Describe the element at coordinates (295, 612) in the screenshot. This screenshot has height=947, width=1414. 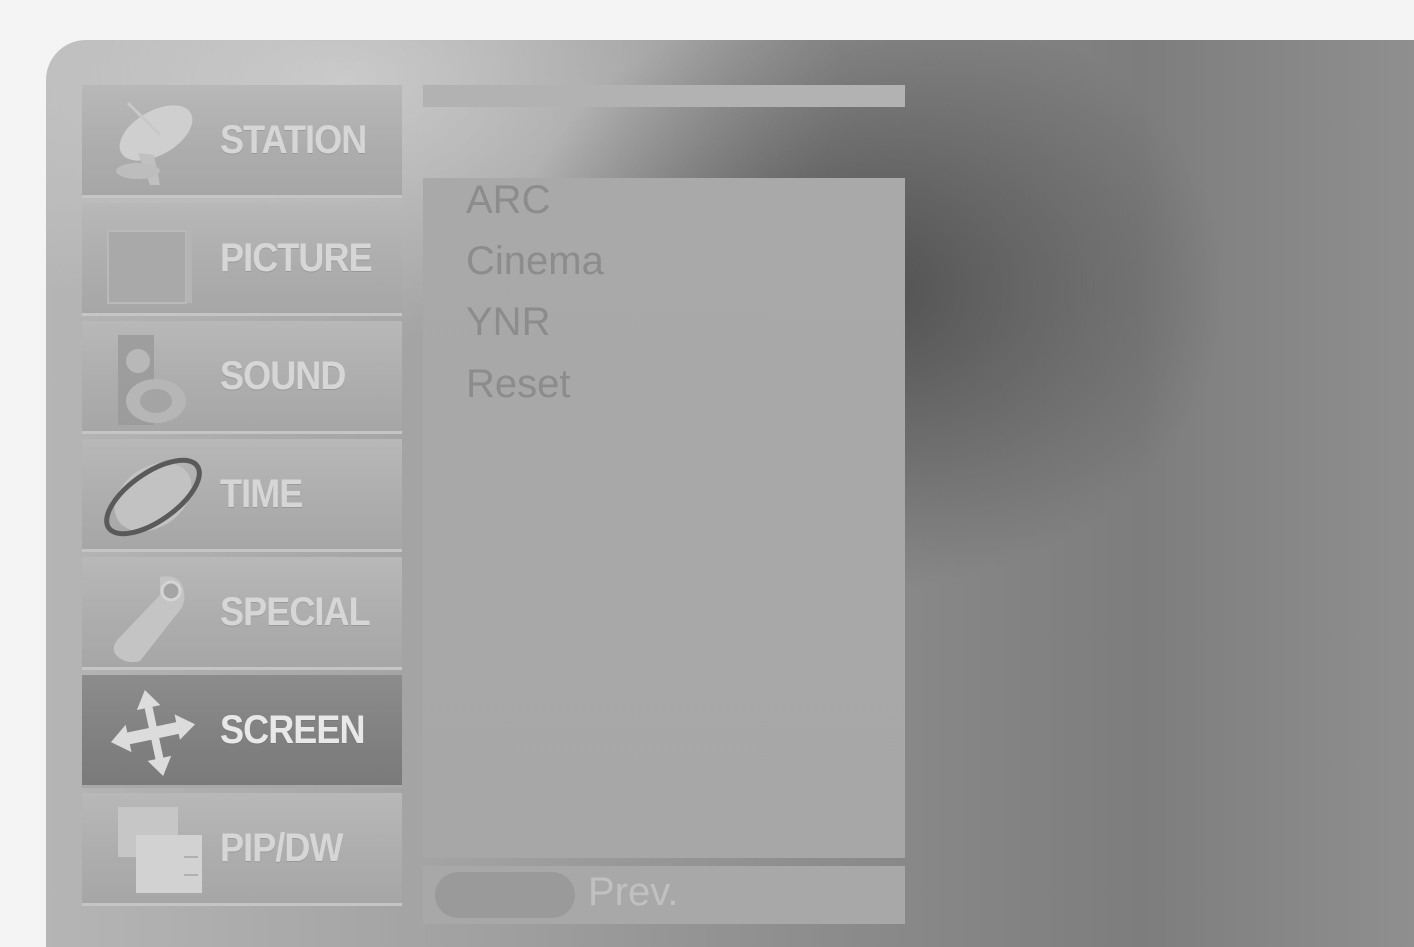
I see `menu-label-special: SPECIAL` at that location.